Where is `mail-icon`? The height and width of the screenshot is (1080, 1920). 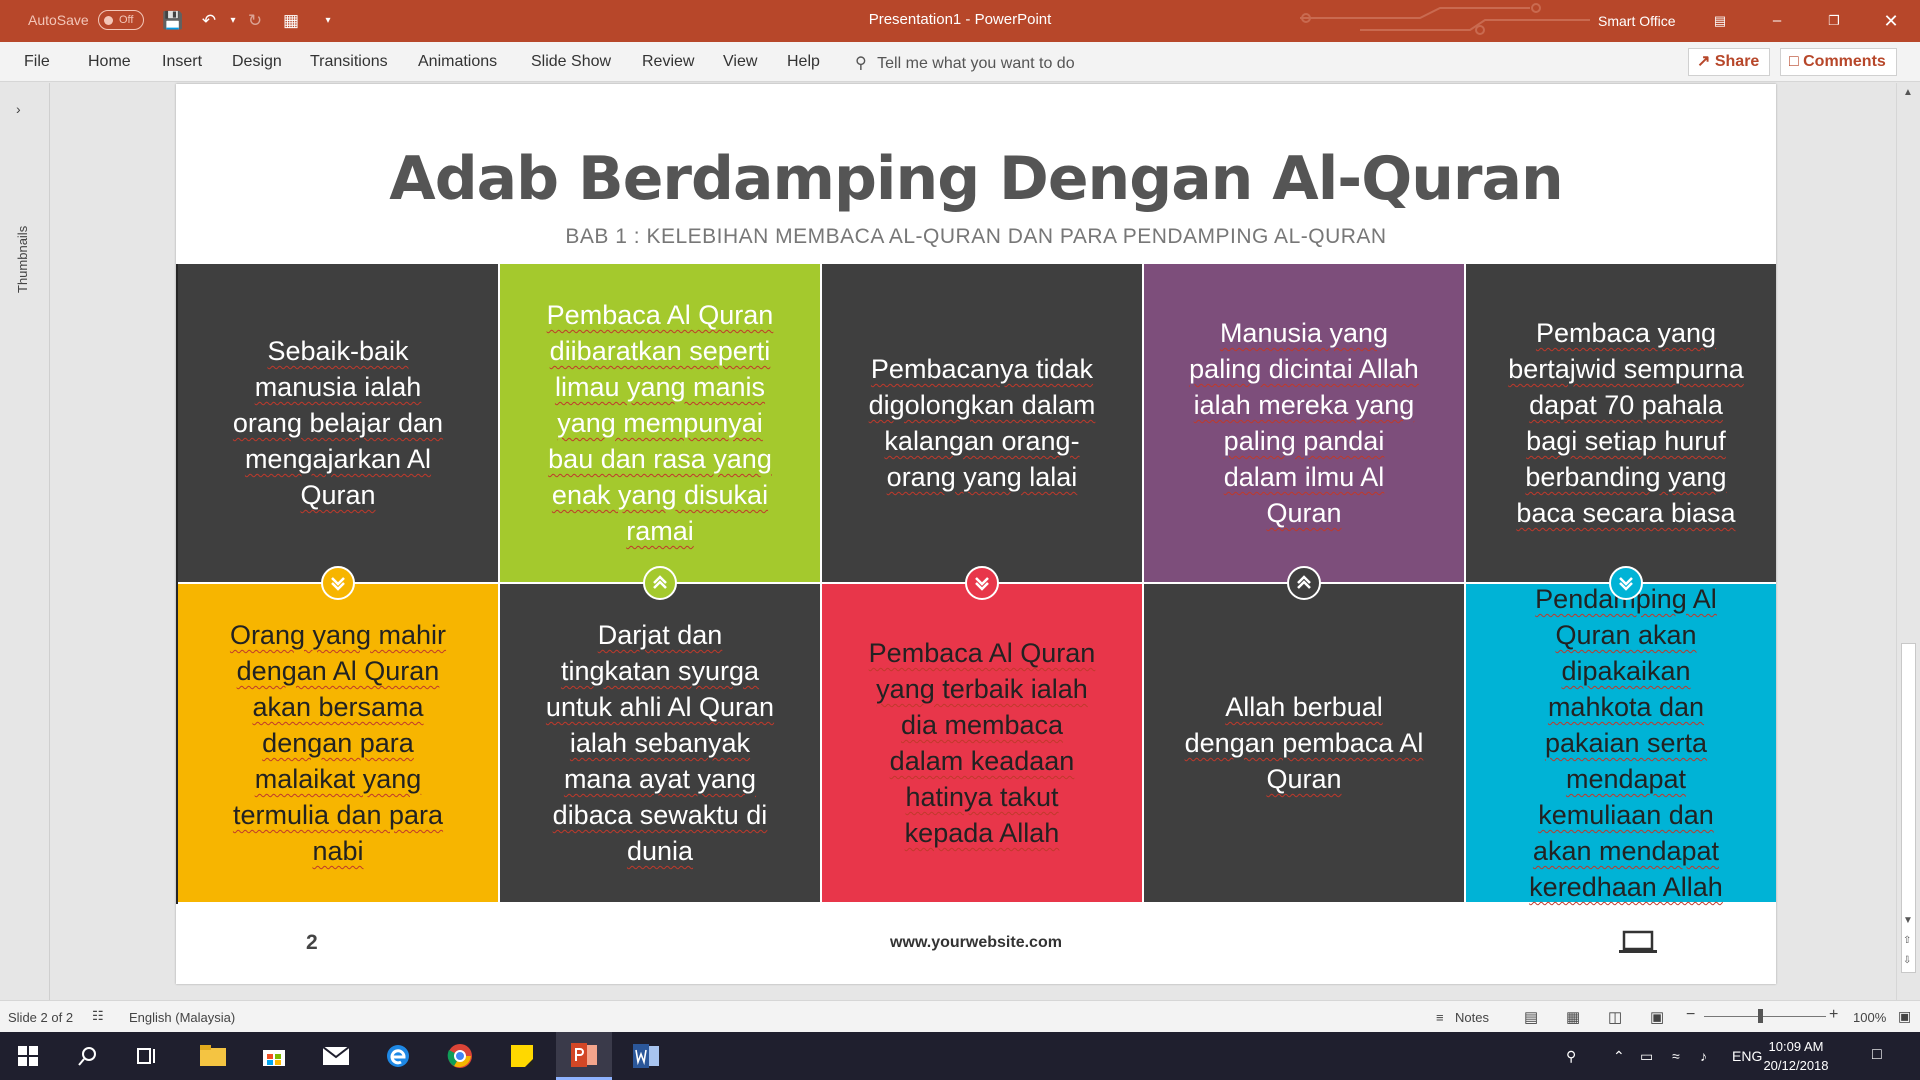
mail-icon is located at coordinates (336, 1056).